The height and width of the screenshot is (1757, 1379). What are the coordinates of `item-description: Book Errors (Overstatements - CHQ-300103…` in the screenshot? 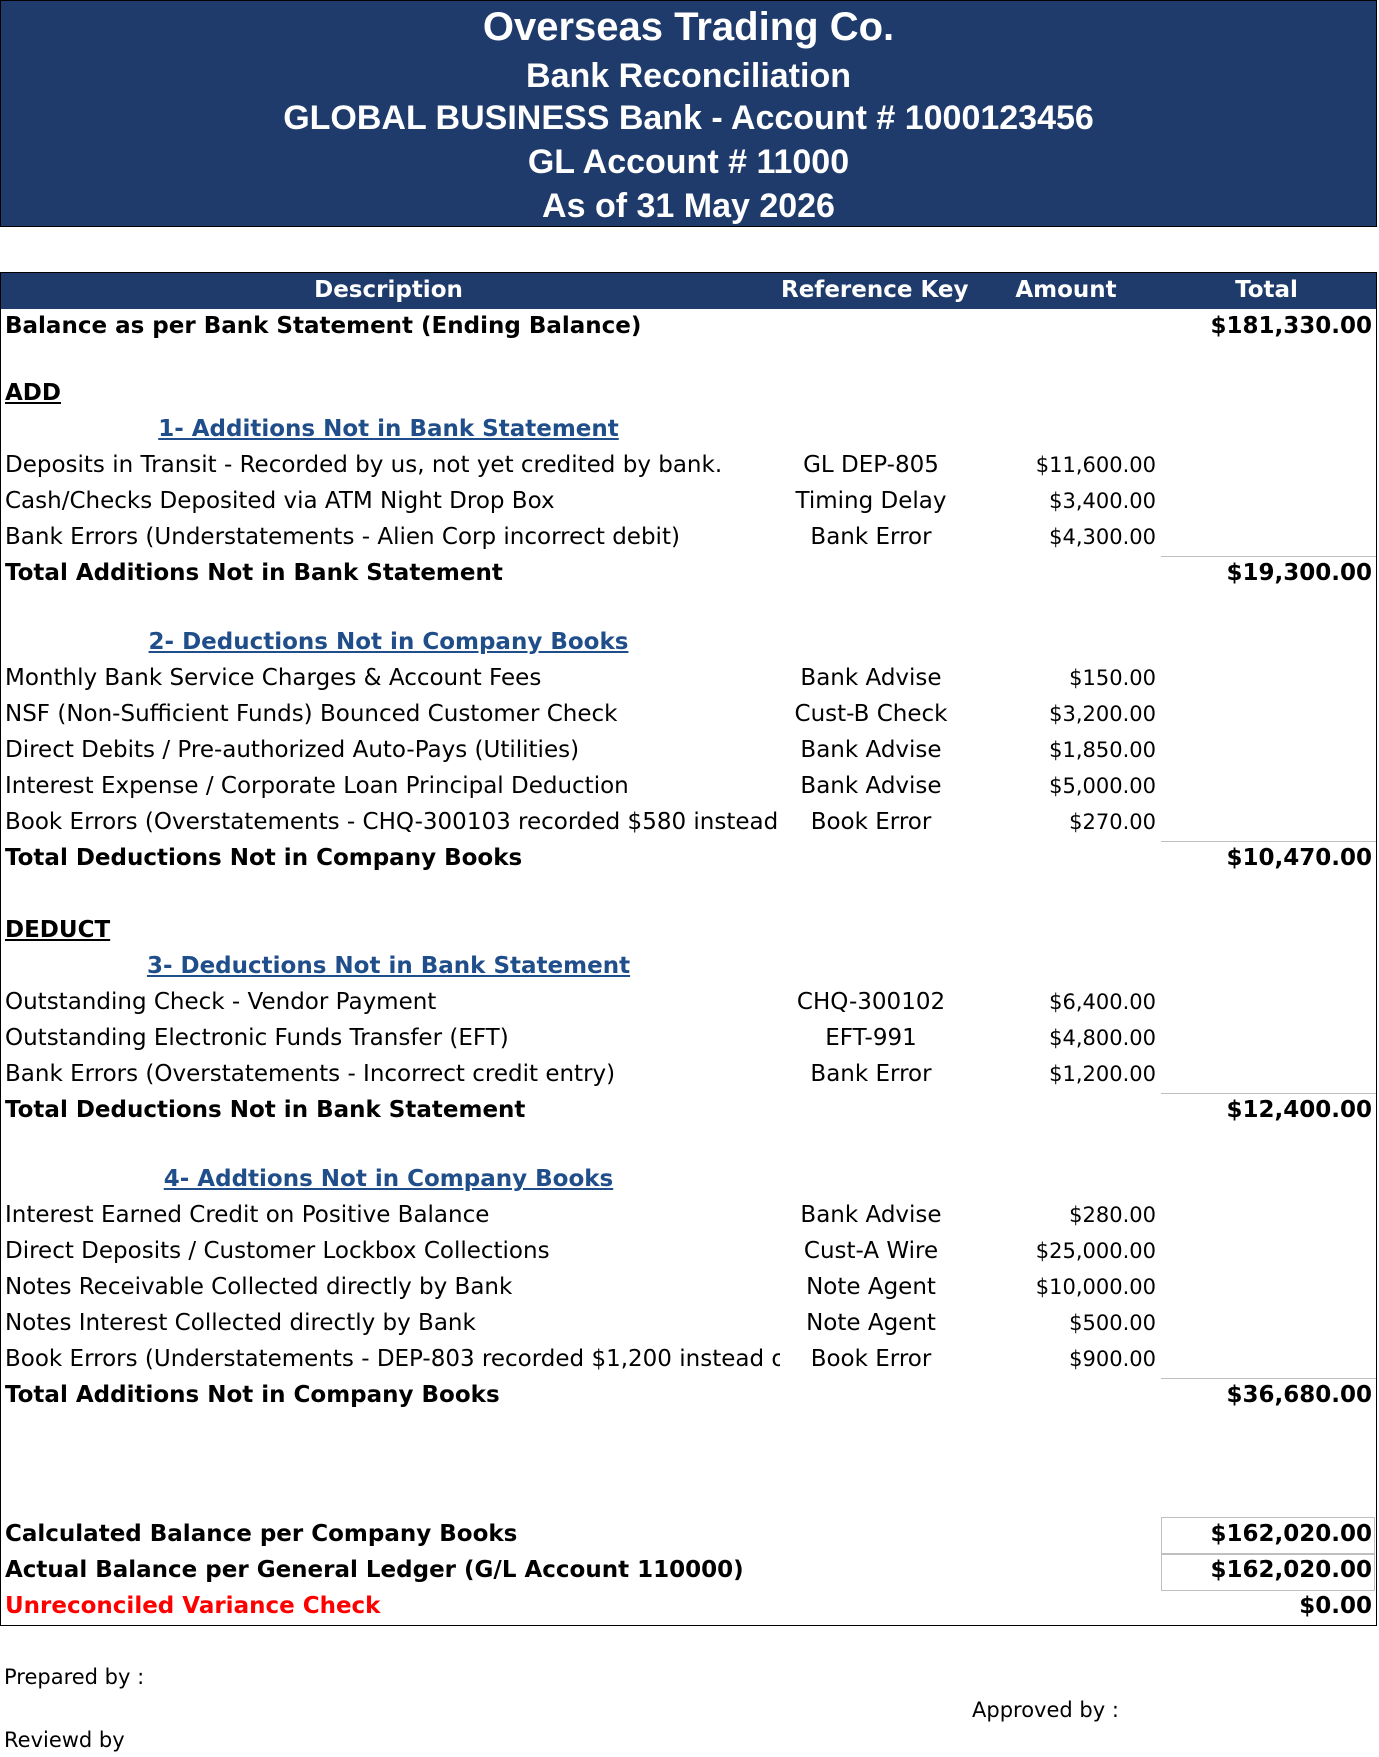 It's located at (392, 822).